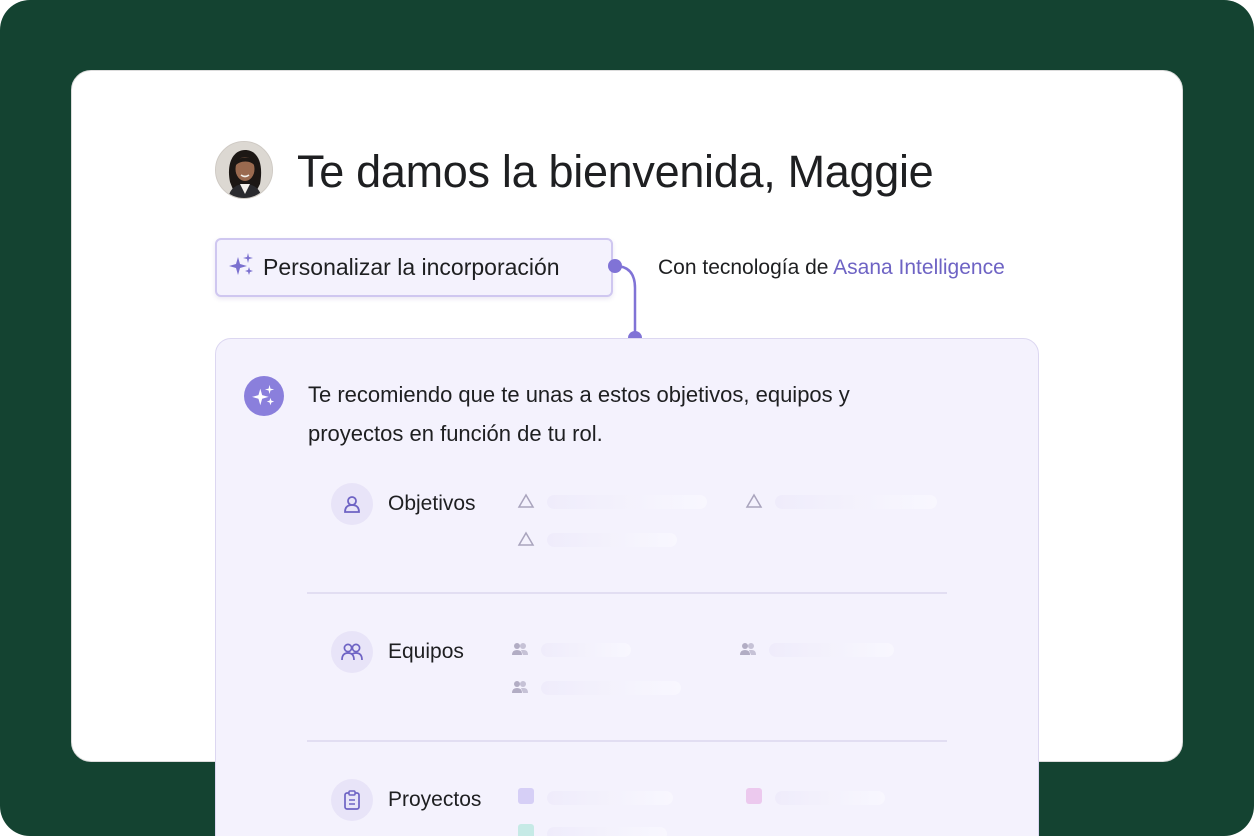 The height and width of the screenshot is (836, 1254). I want to click on powered-by-prefix: Con tecnología de, so click(743, 267).